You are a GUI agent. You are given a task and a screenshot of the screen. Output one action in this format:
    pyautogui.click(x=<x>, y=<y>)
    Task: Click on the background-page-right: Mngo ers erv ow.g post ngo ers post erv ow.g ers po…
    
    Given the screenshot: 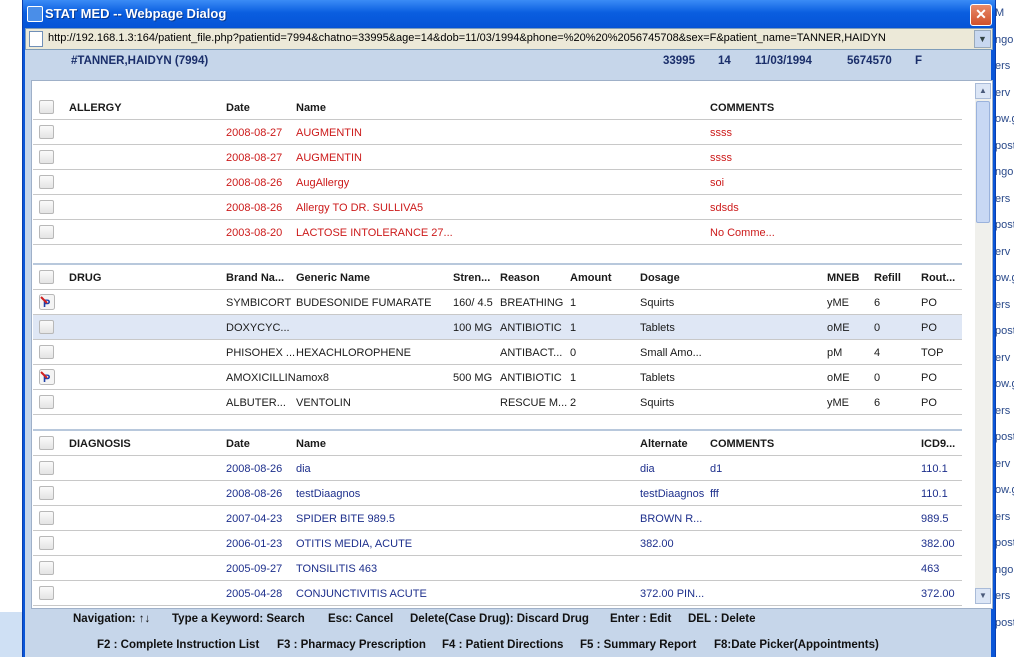 What is the action you would take?
    pyautogui.click(x=1004, y=328)
    